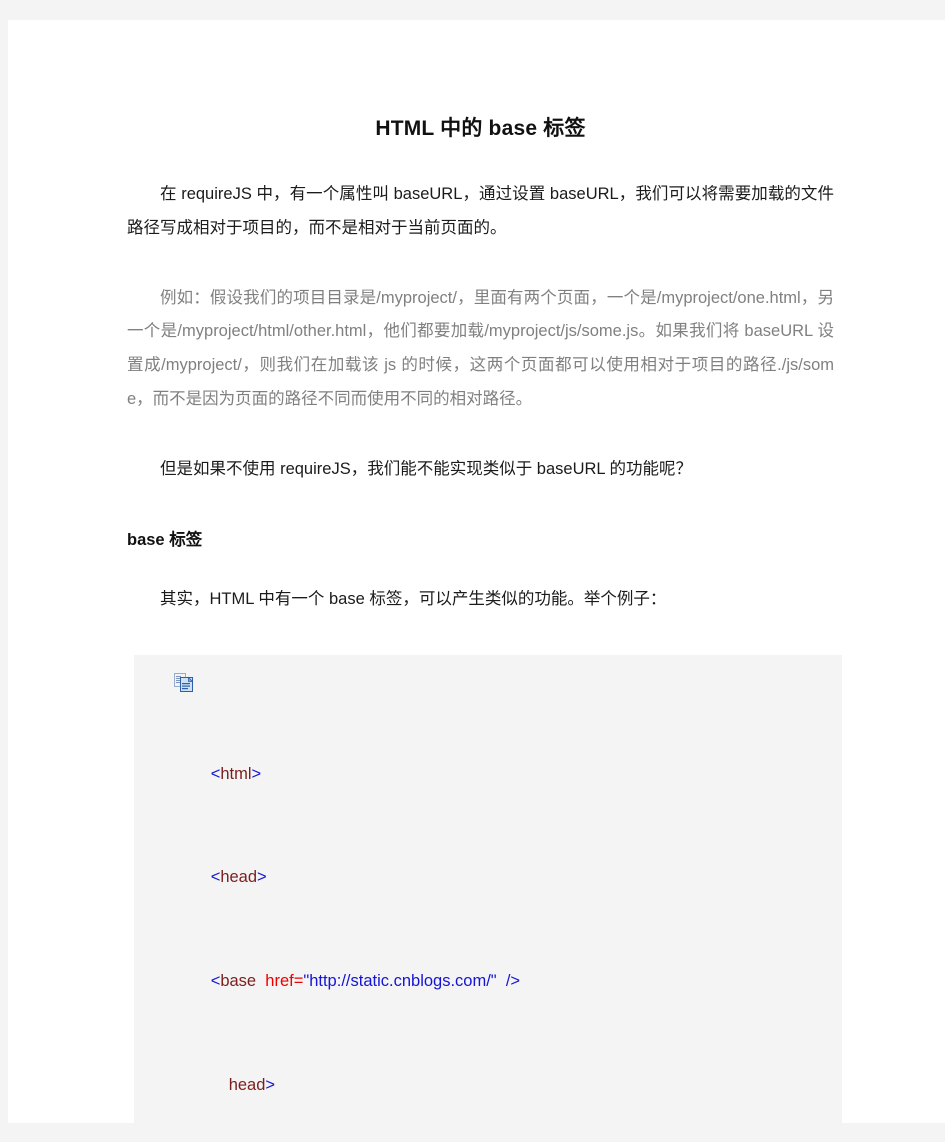 Image resolution: width=945 pixels, height=1142 pixels. Describe the element at coordinates (238, 981) in the screenshot. I see `code-token: base` at that location.